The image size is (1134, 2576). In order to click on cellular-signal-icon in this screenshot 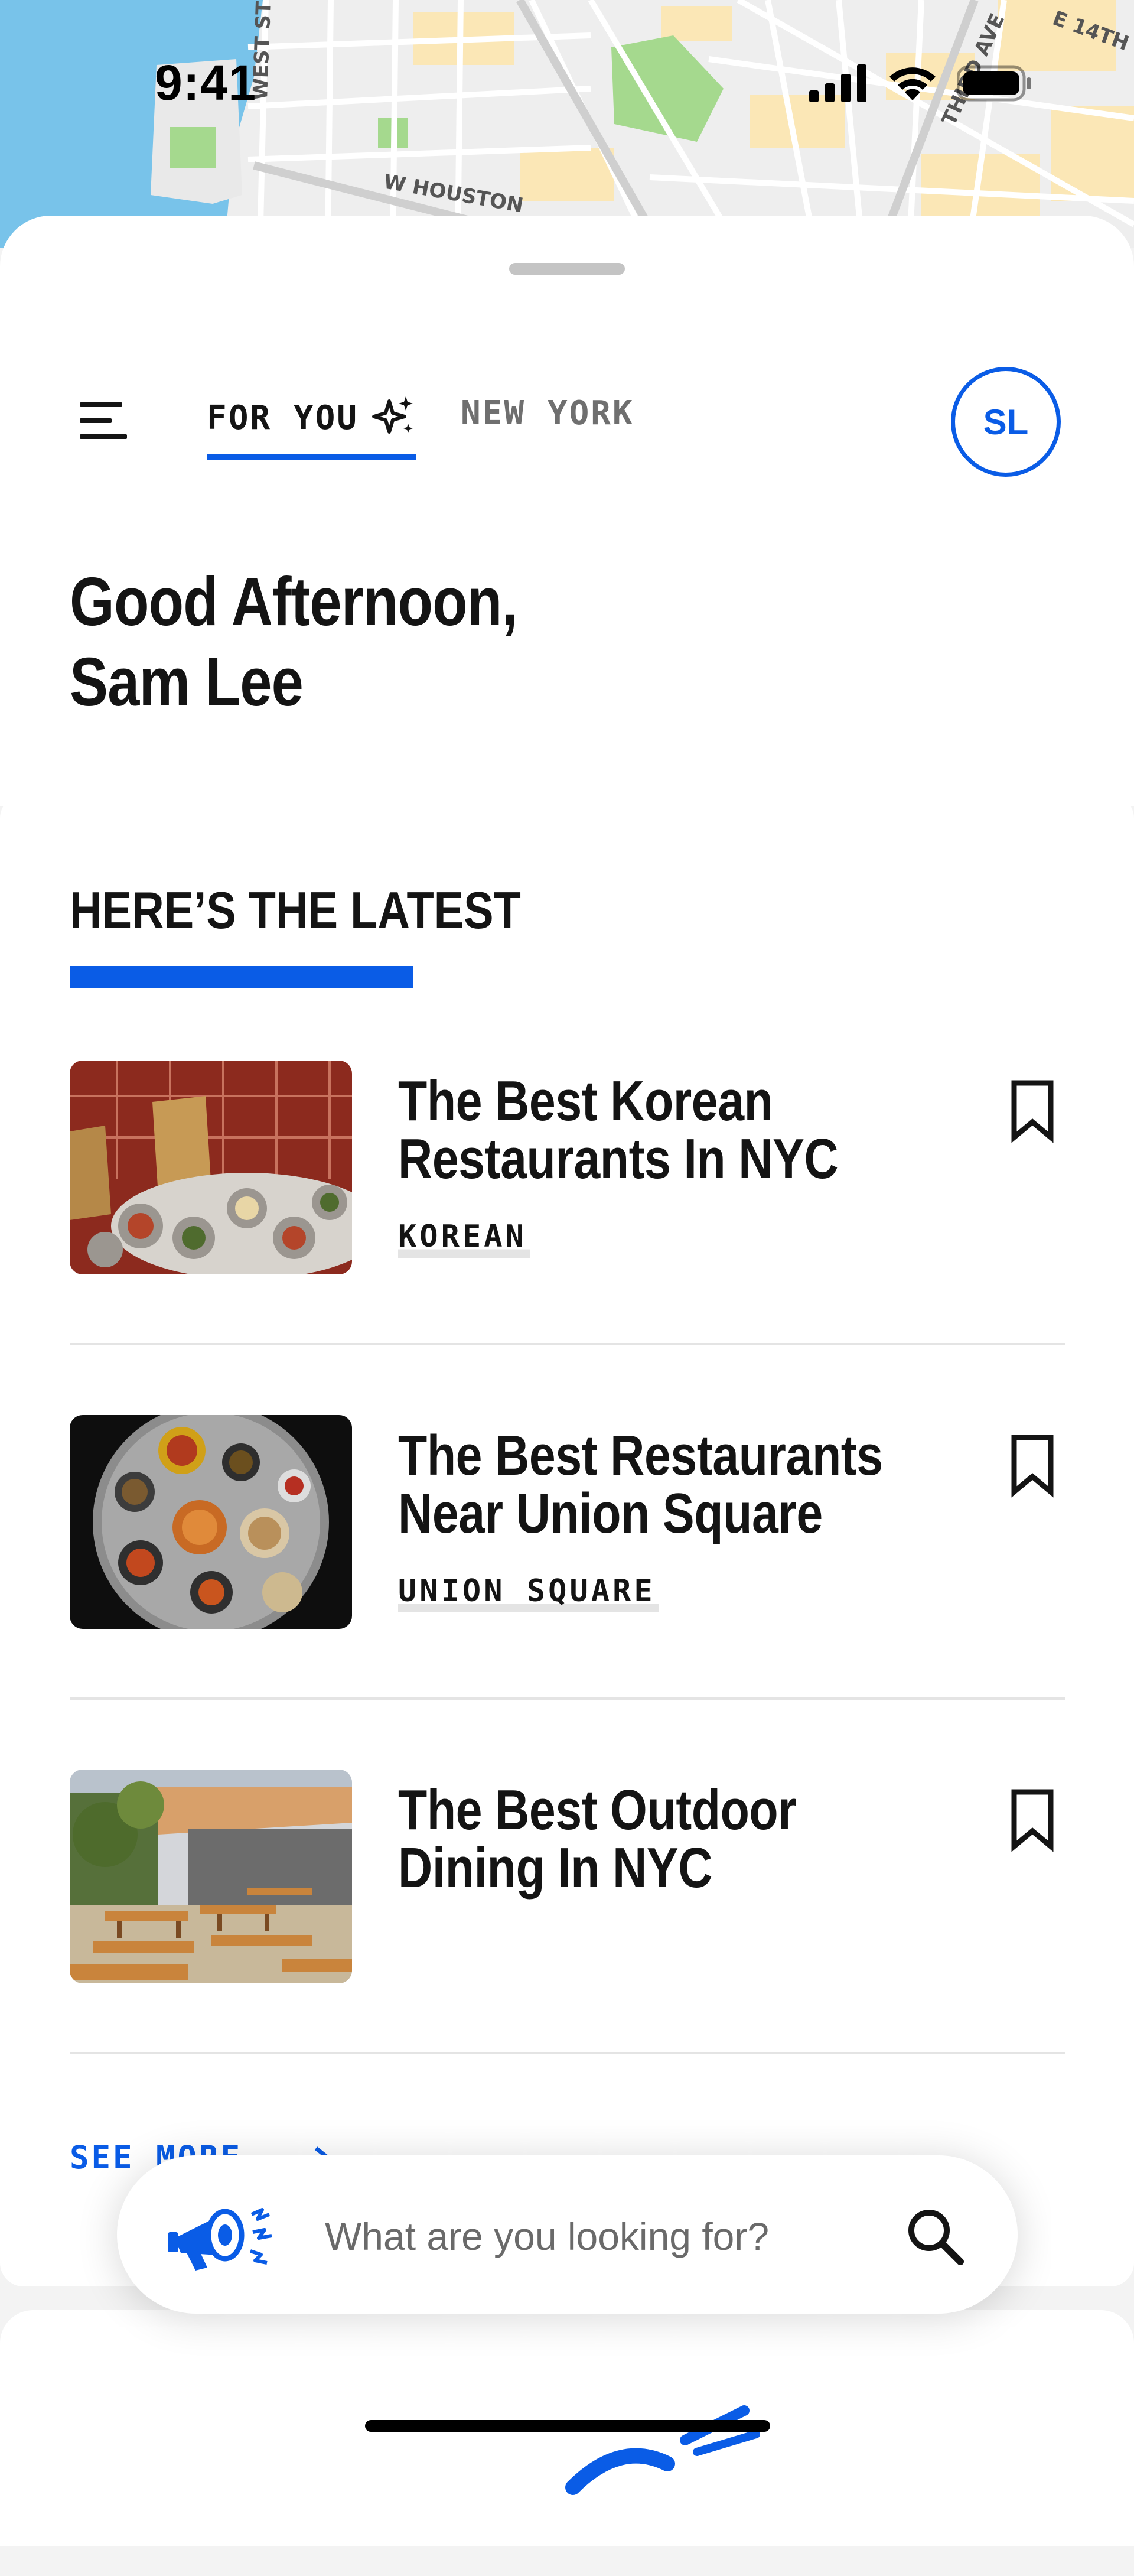, I will do `click(837, 83)`.